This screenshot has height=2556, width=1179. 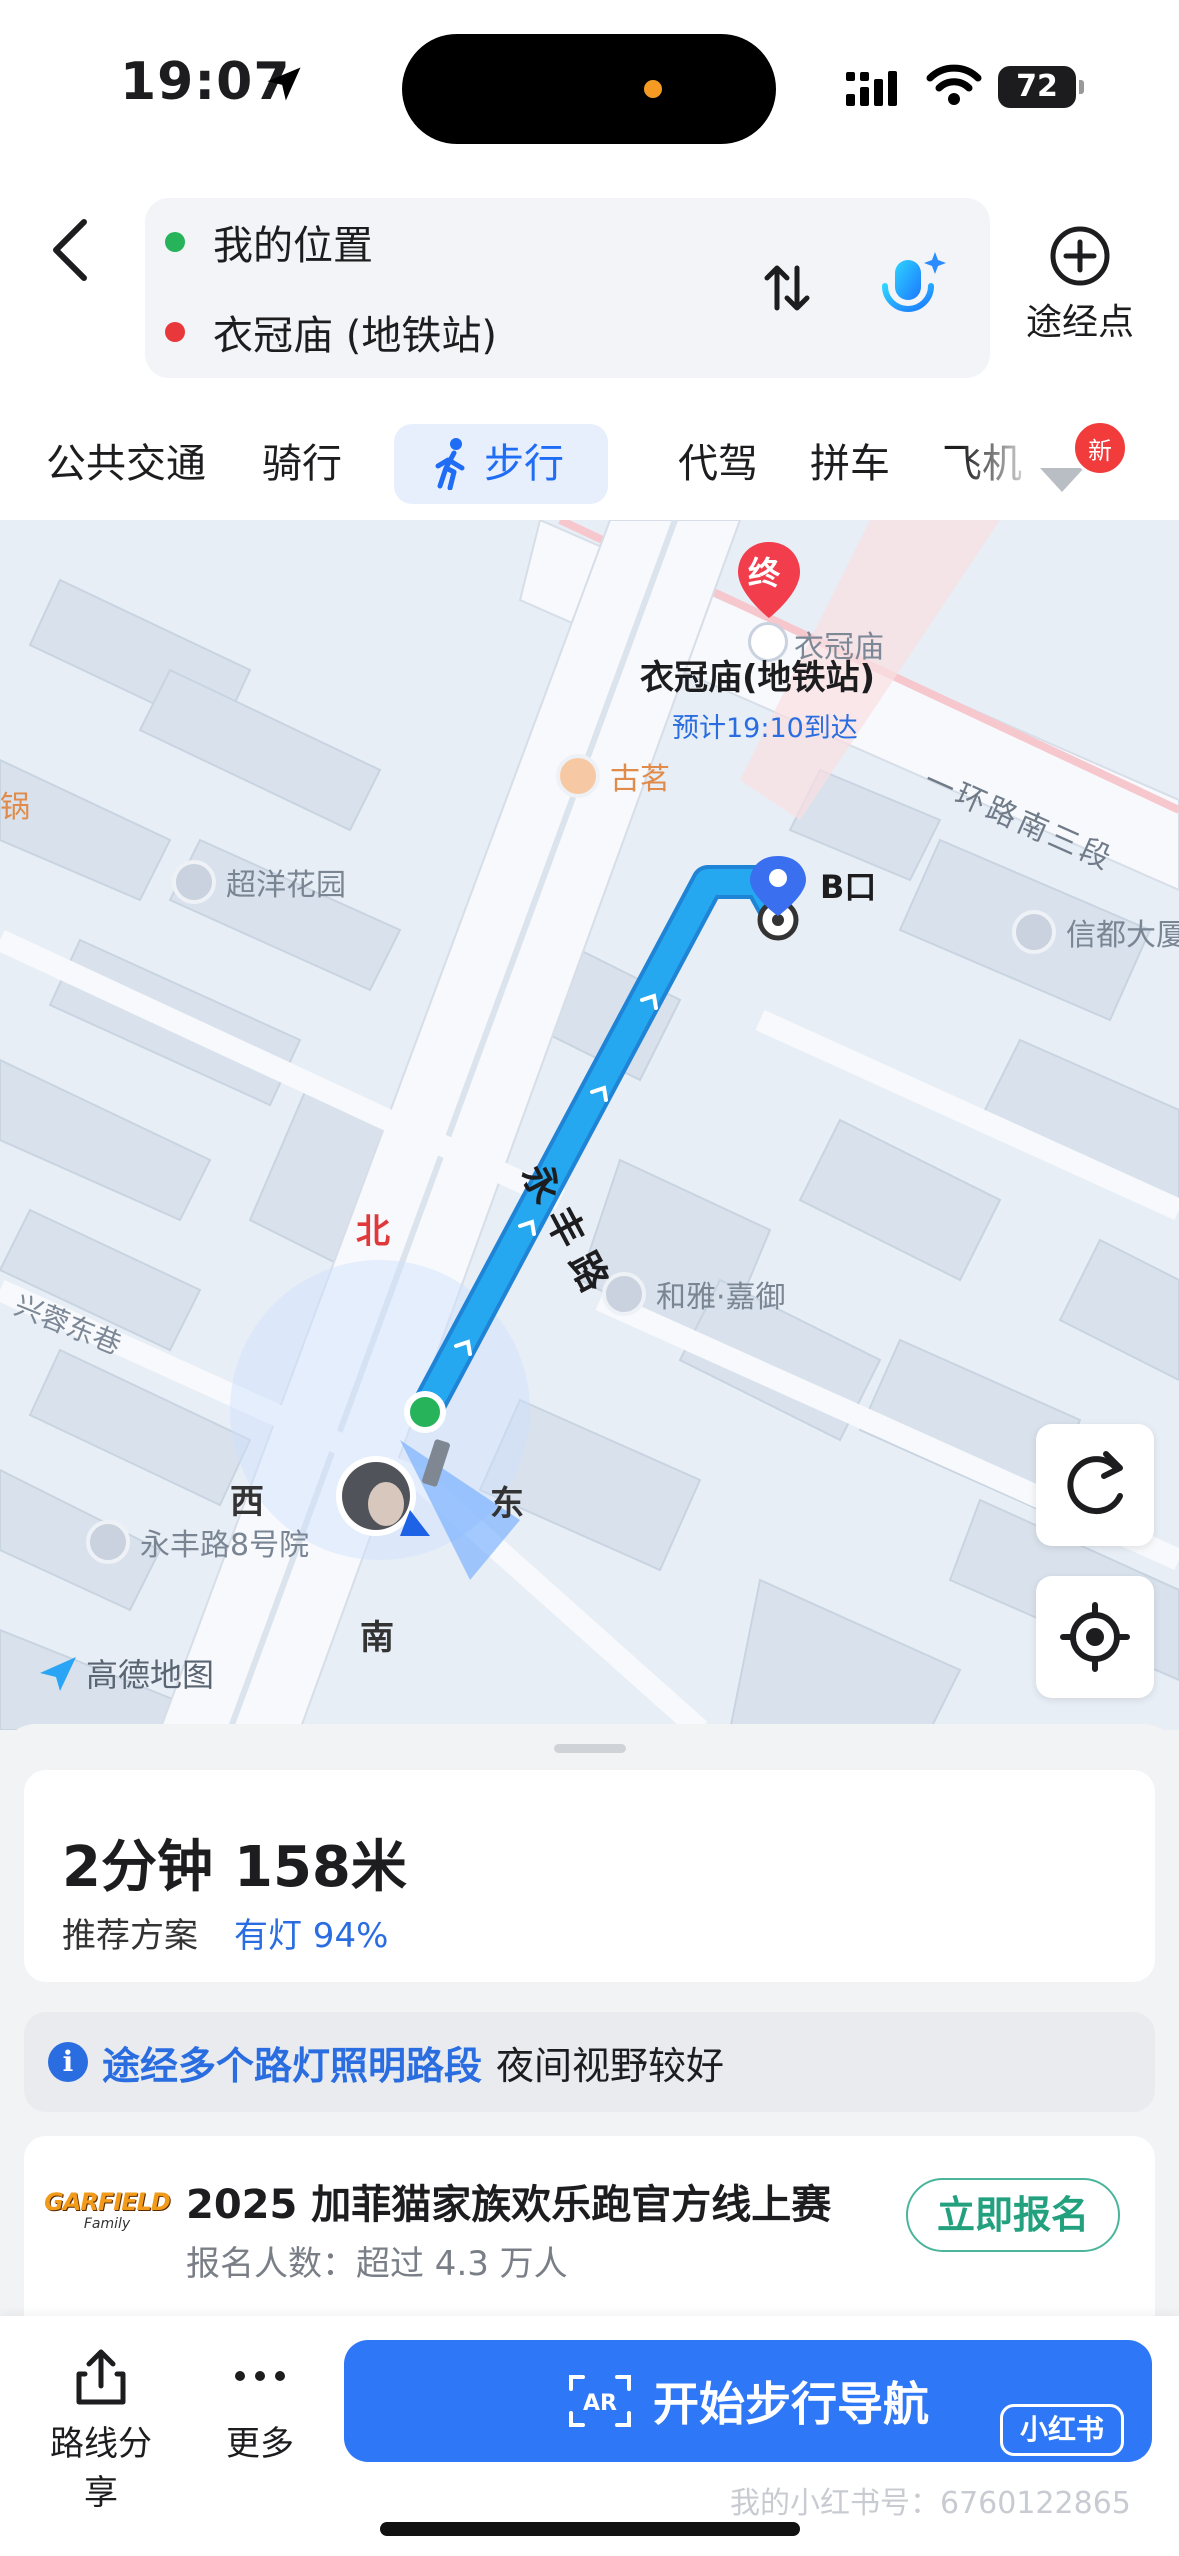 I want to click on destination-title: 衣冠庙(地铁站), so click(x=757, y=674).